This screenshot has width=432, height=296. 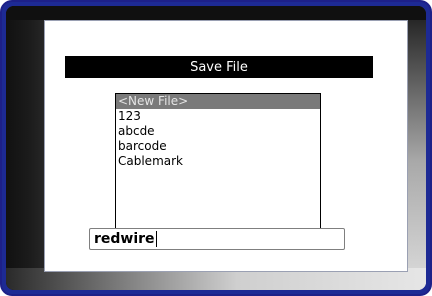 I want to click on dialog-title: Save File, so click(x=219, y=67).